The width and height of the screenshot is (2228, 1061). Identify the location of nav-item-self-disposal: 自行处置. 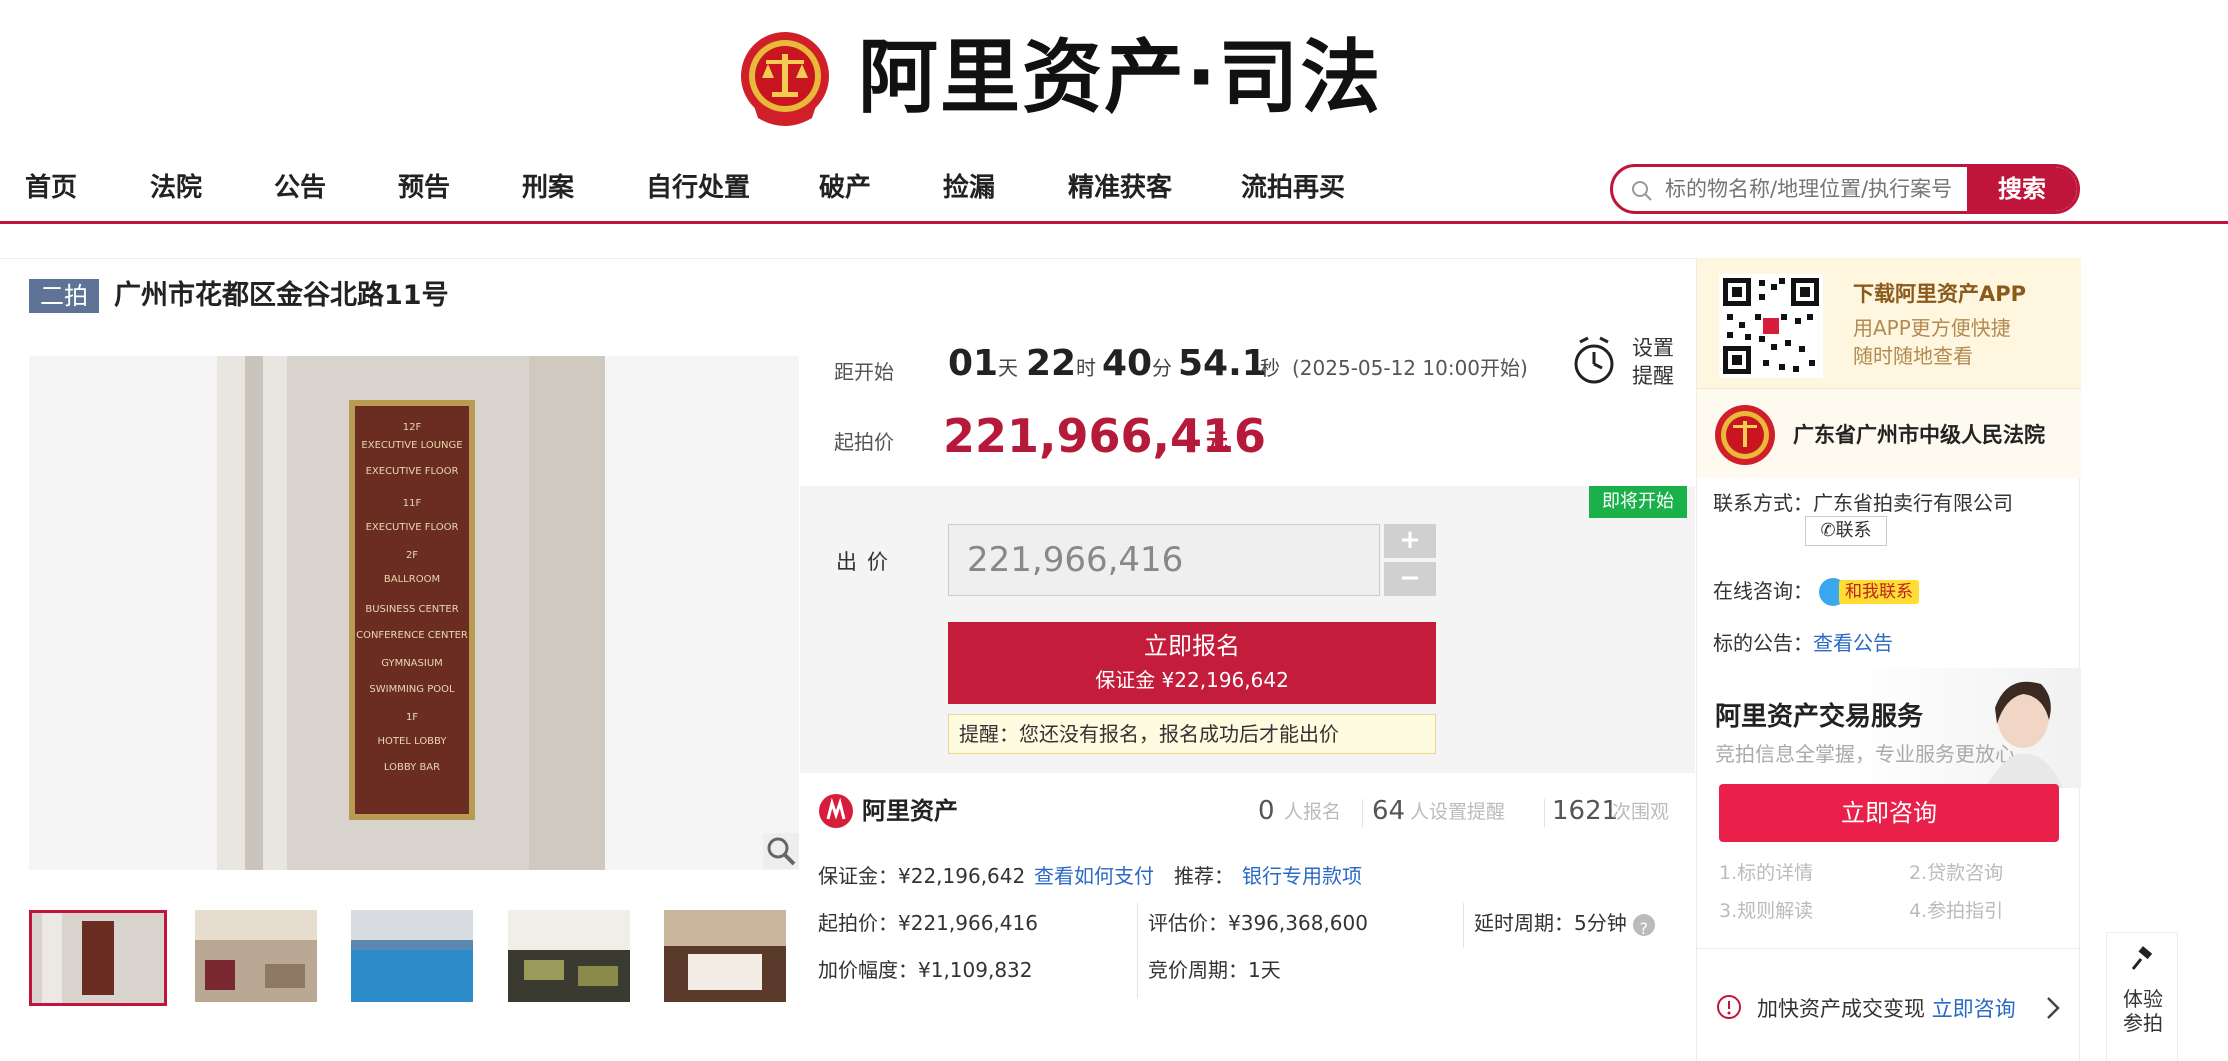
(698, 188).